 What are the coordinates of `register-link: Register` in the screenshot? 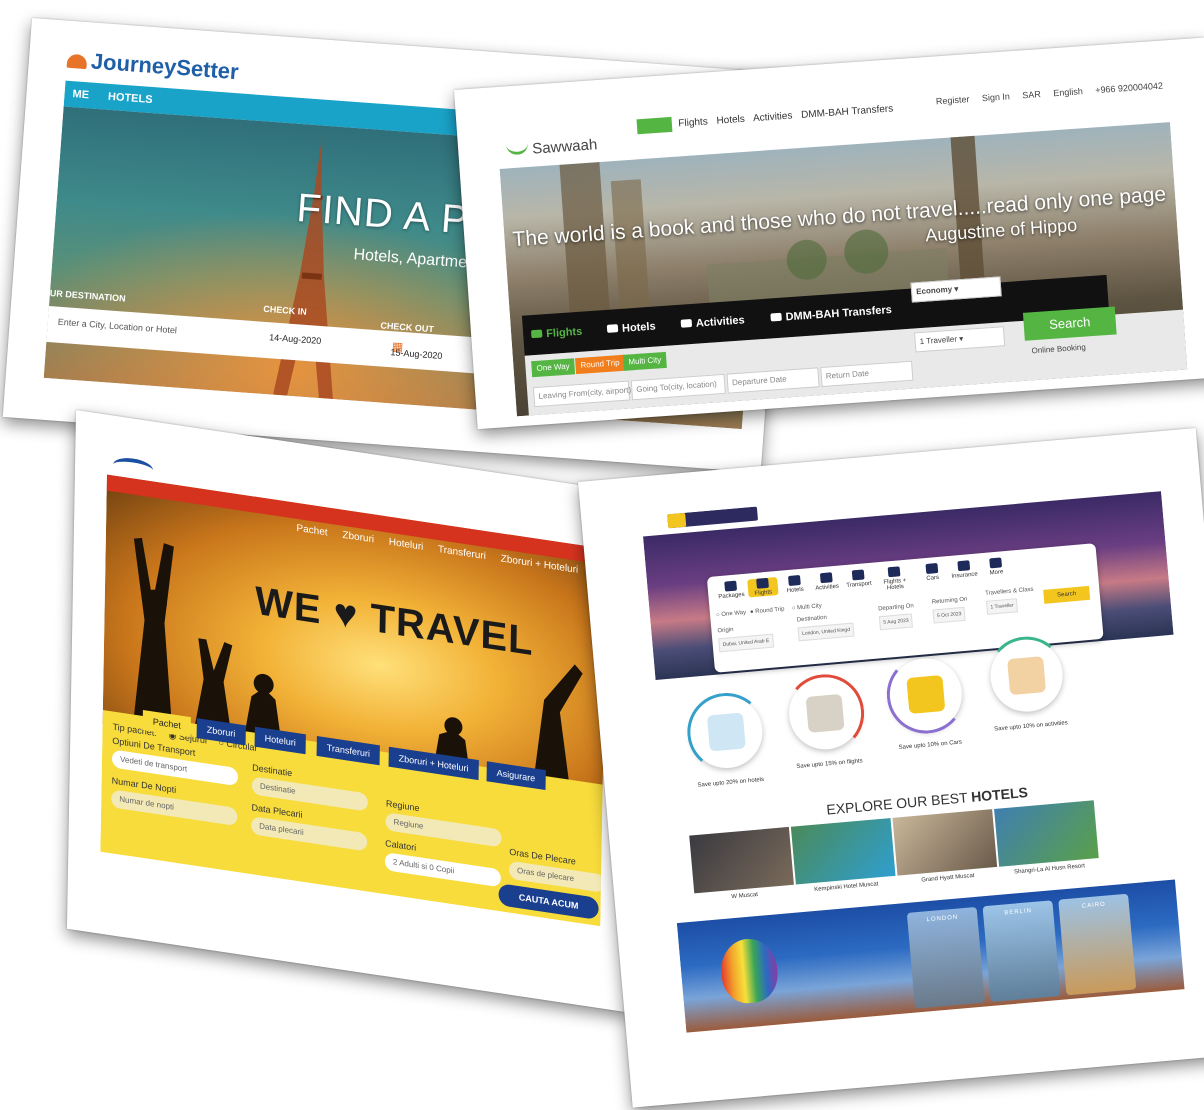 It's located at (953, 100).